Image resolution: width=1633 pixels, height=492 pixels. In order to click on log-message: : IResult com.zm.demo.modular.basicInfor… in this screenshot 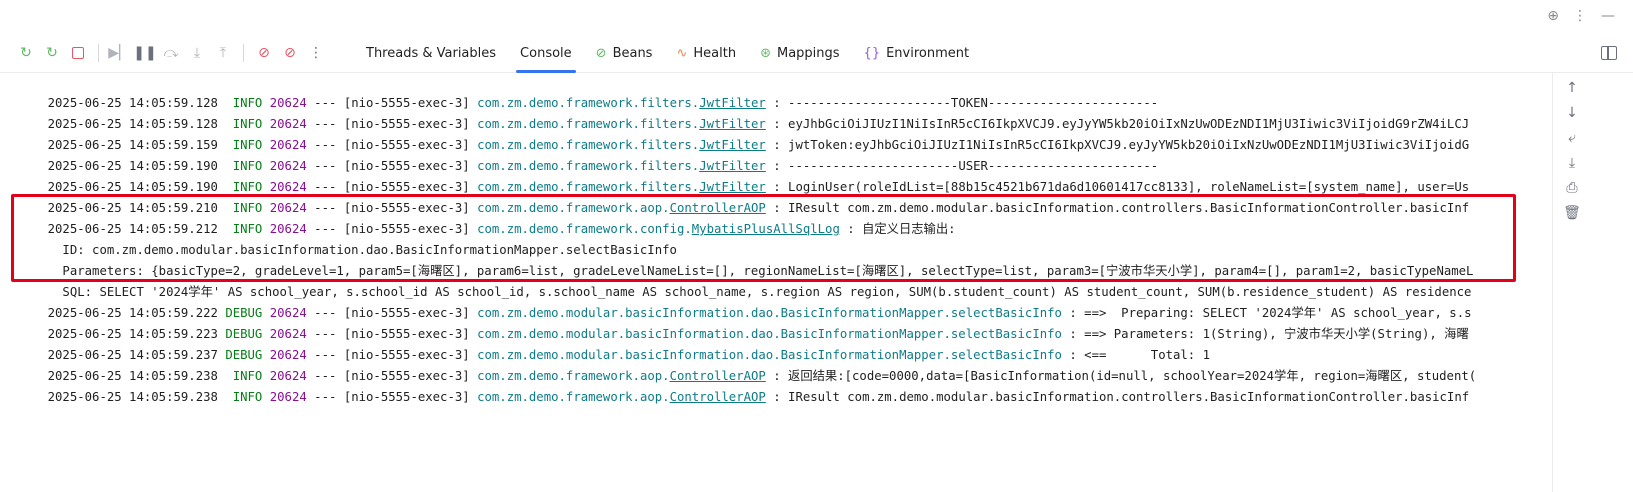, I will do `click(1117, 397)`.